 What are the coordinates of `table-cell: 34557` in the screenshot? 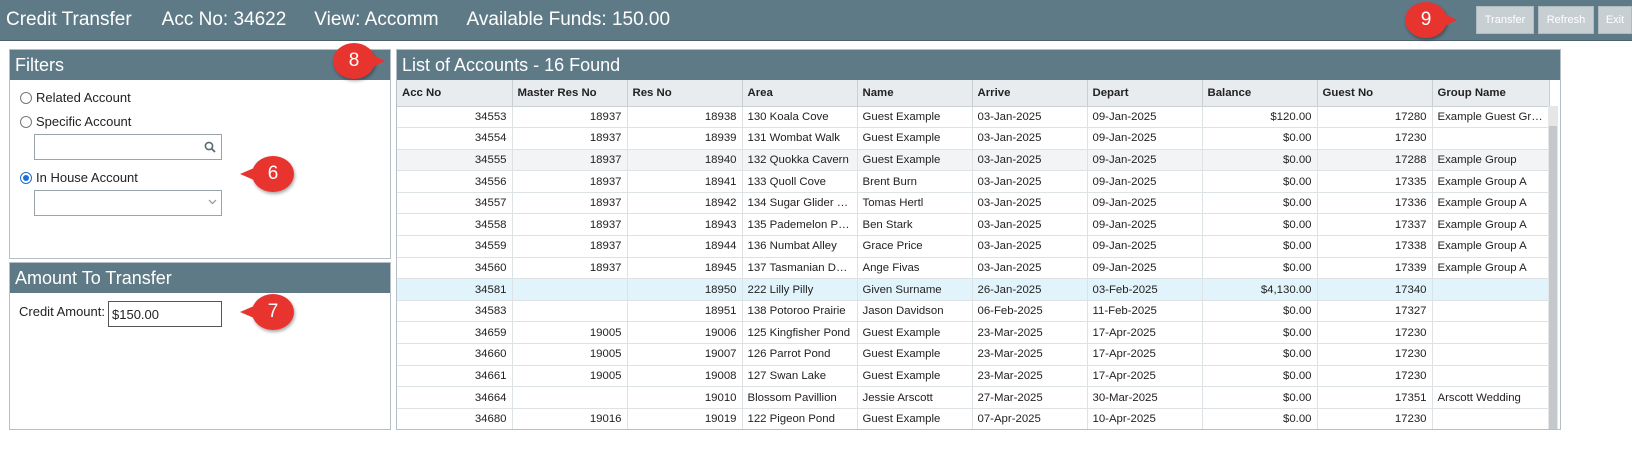 It's located at (455, 203).